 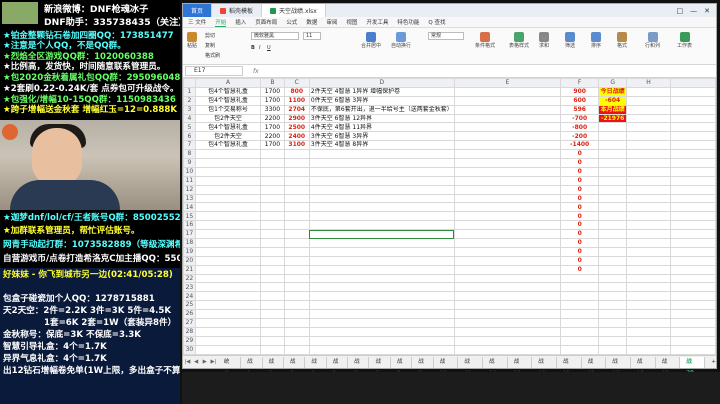 What do you see at coordinates (446, 36) in the screenshot?
I see `number-format-select: 常规` at bounding box center [446, 36].